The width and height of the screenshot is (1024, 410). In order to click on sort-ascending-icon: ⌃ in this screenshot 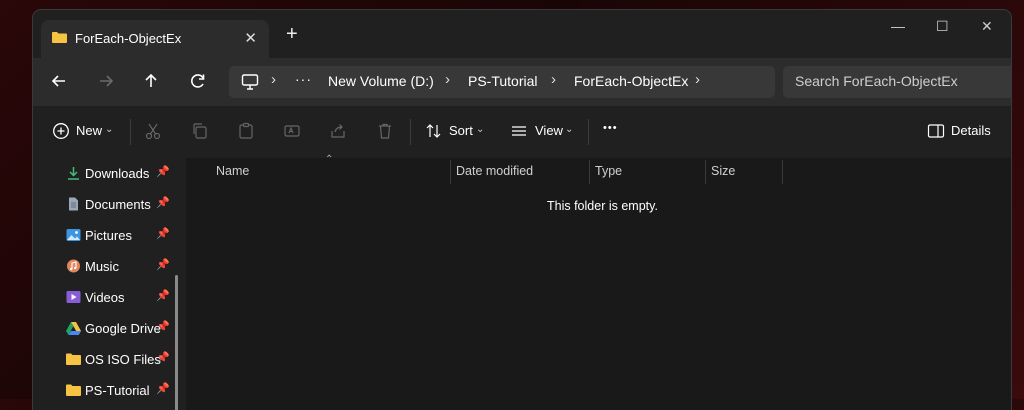, I will do `click(329, 159)`.